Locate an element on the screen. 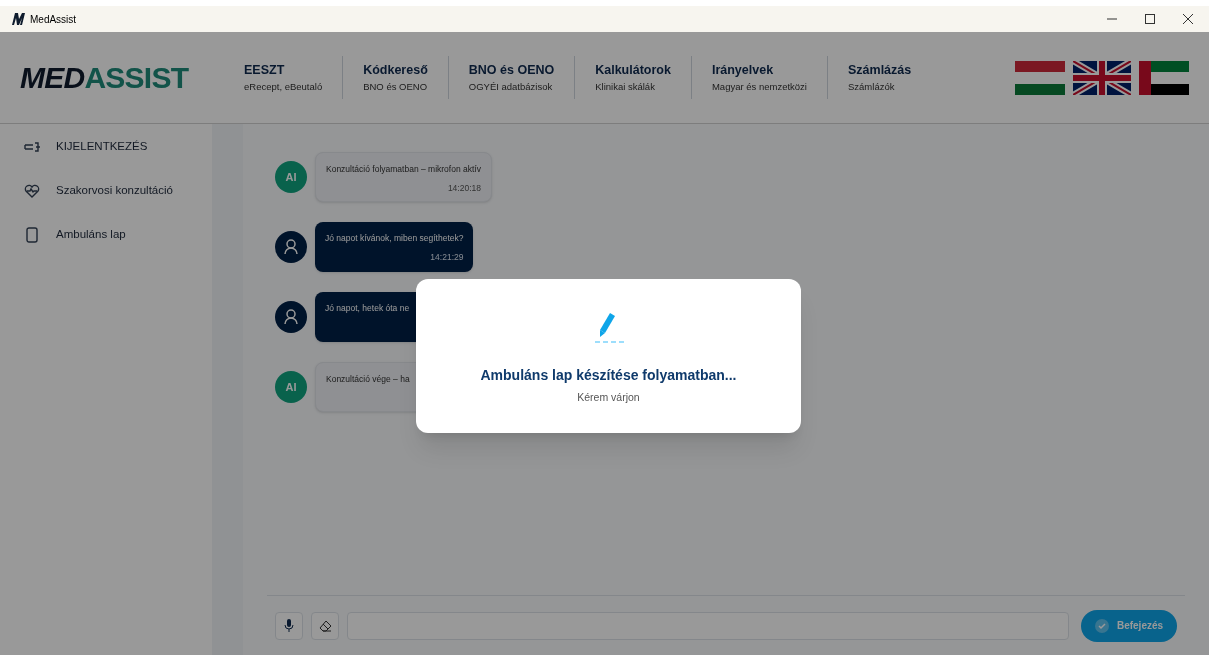 The height and width of the screenshot is (655, 1209). message-time: 14:20:18 is located at coordinates (464, 188).